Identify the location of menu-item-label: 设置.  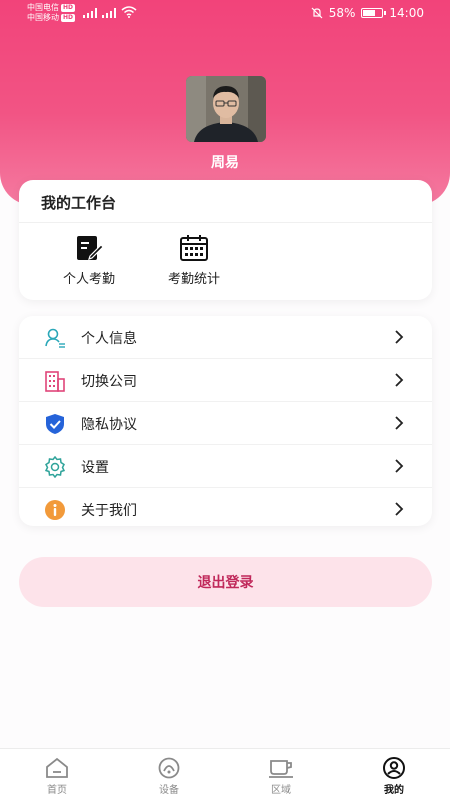
(95, 468).